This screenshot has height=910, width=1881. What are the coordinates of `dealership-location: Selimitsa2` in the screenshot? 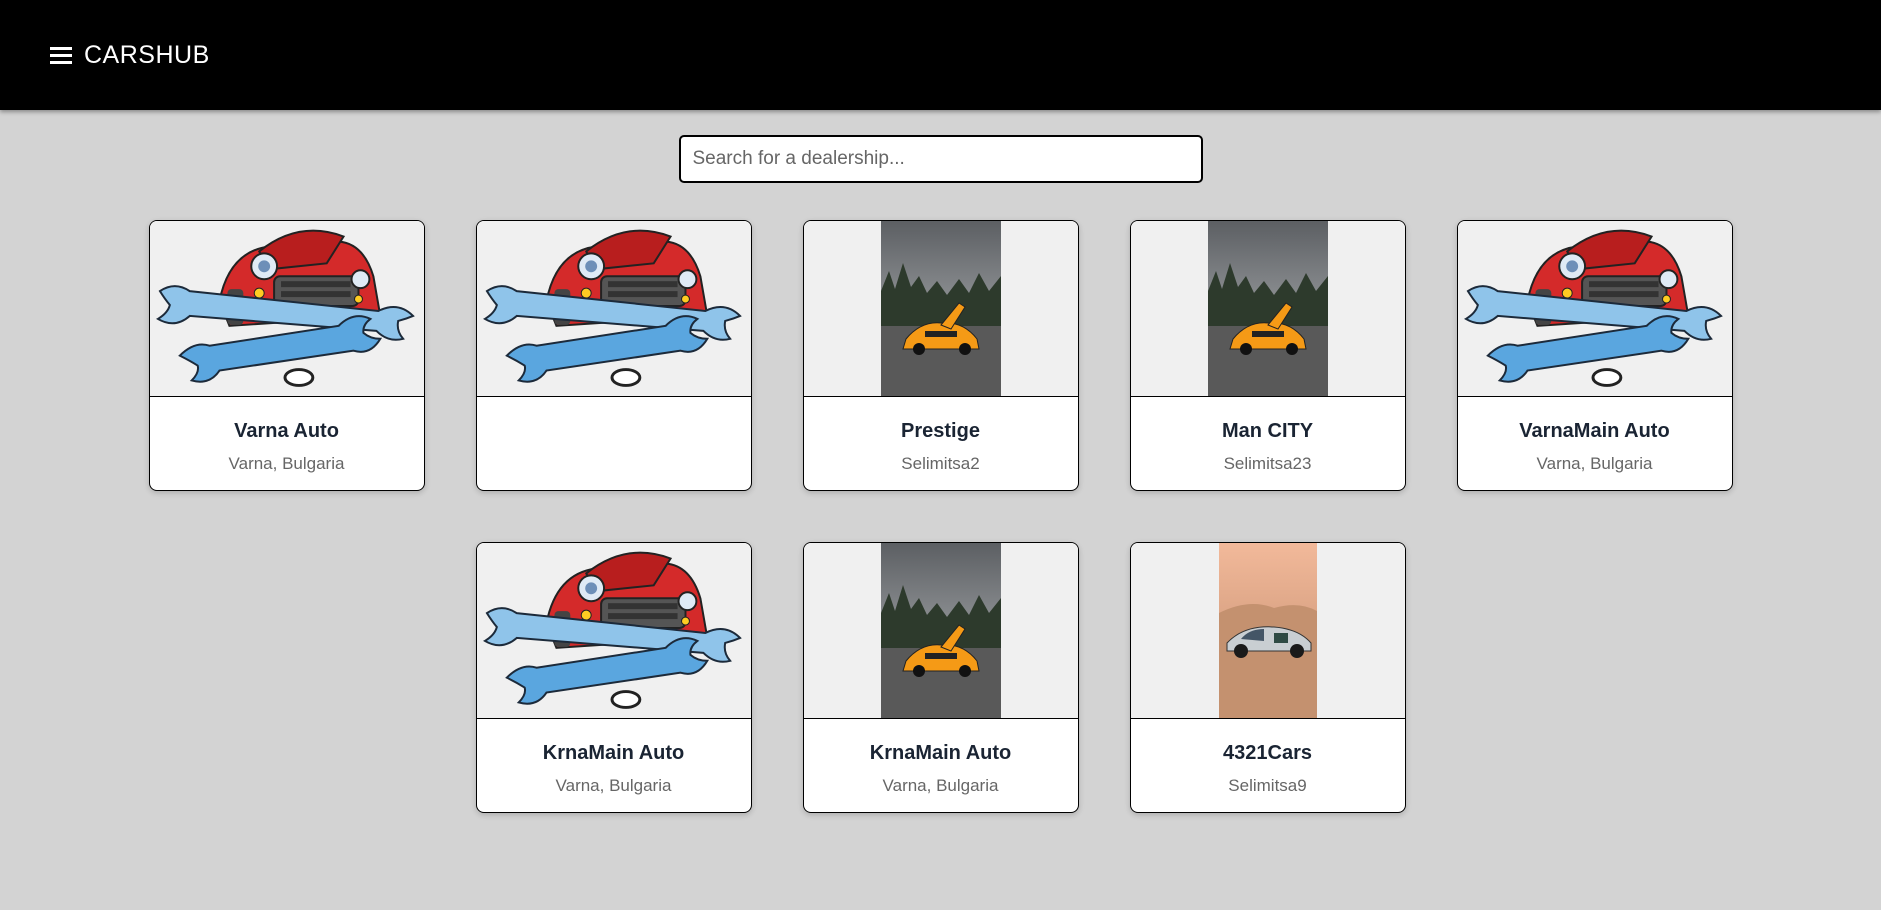 It's located at (940, 463).